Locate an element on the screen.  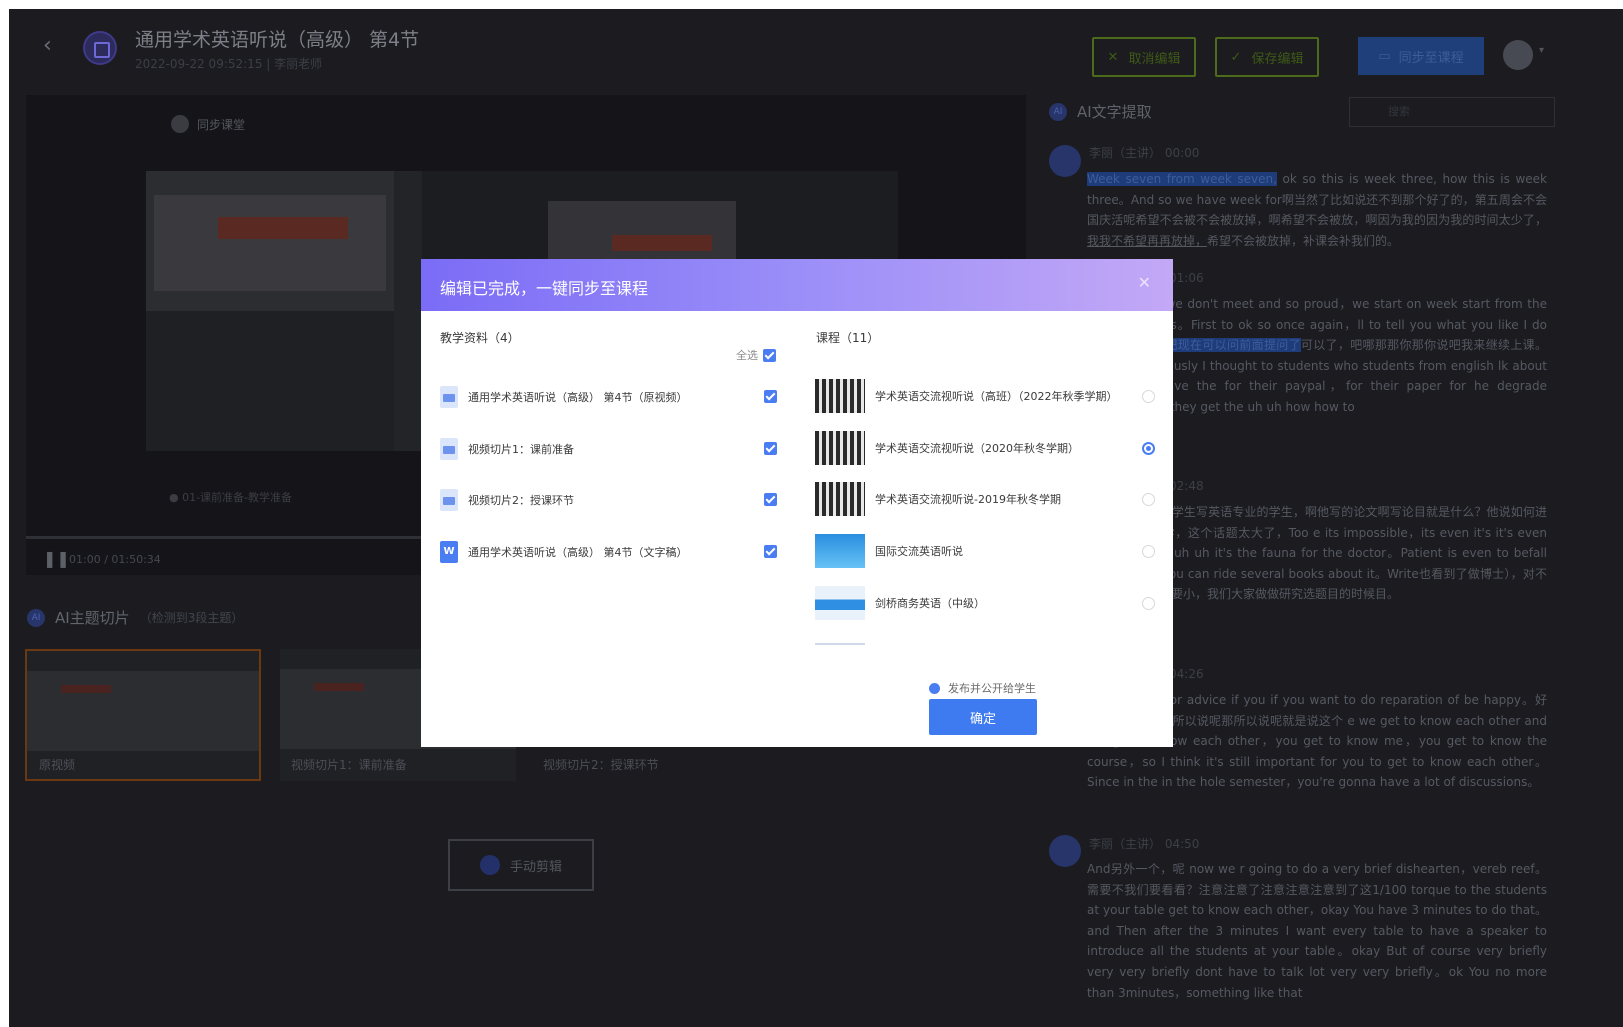
video-slide is located at coordinates (642, 231).